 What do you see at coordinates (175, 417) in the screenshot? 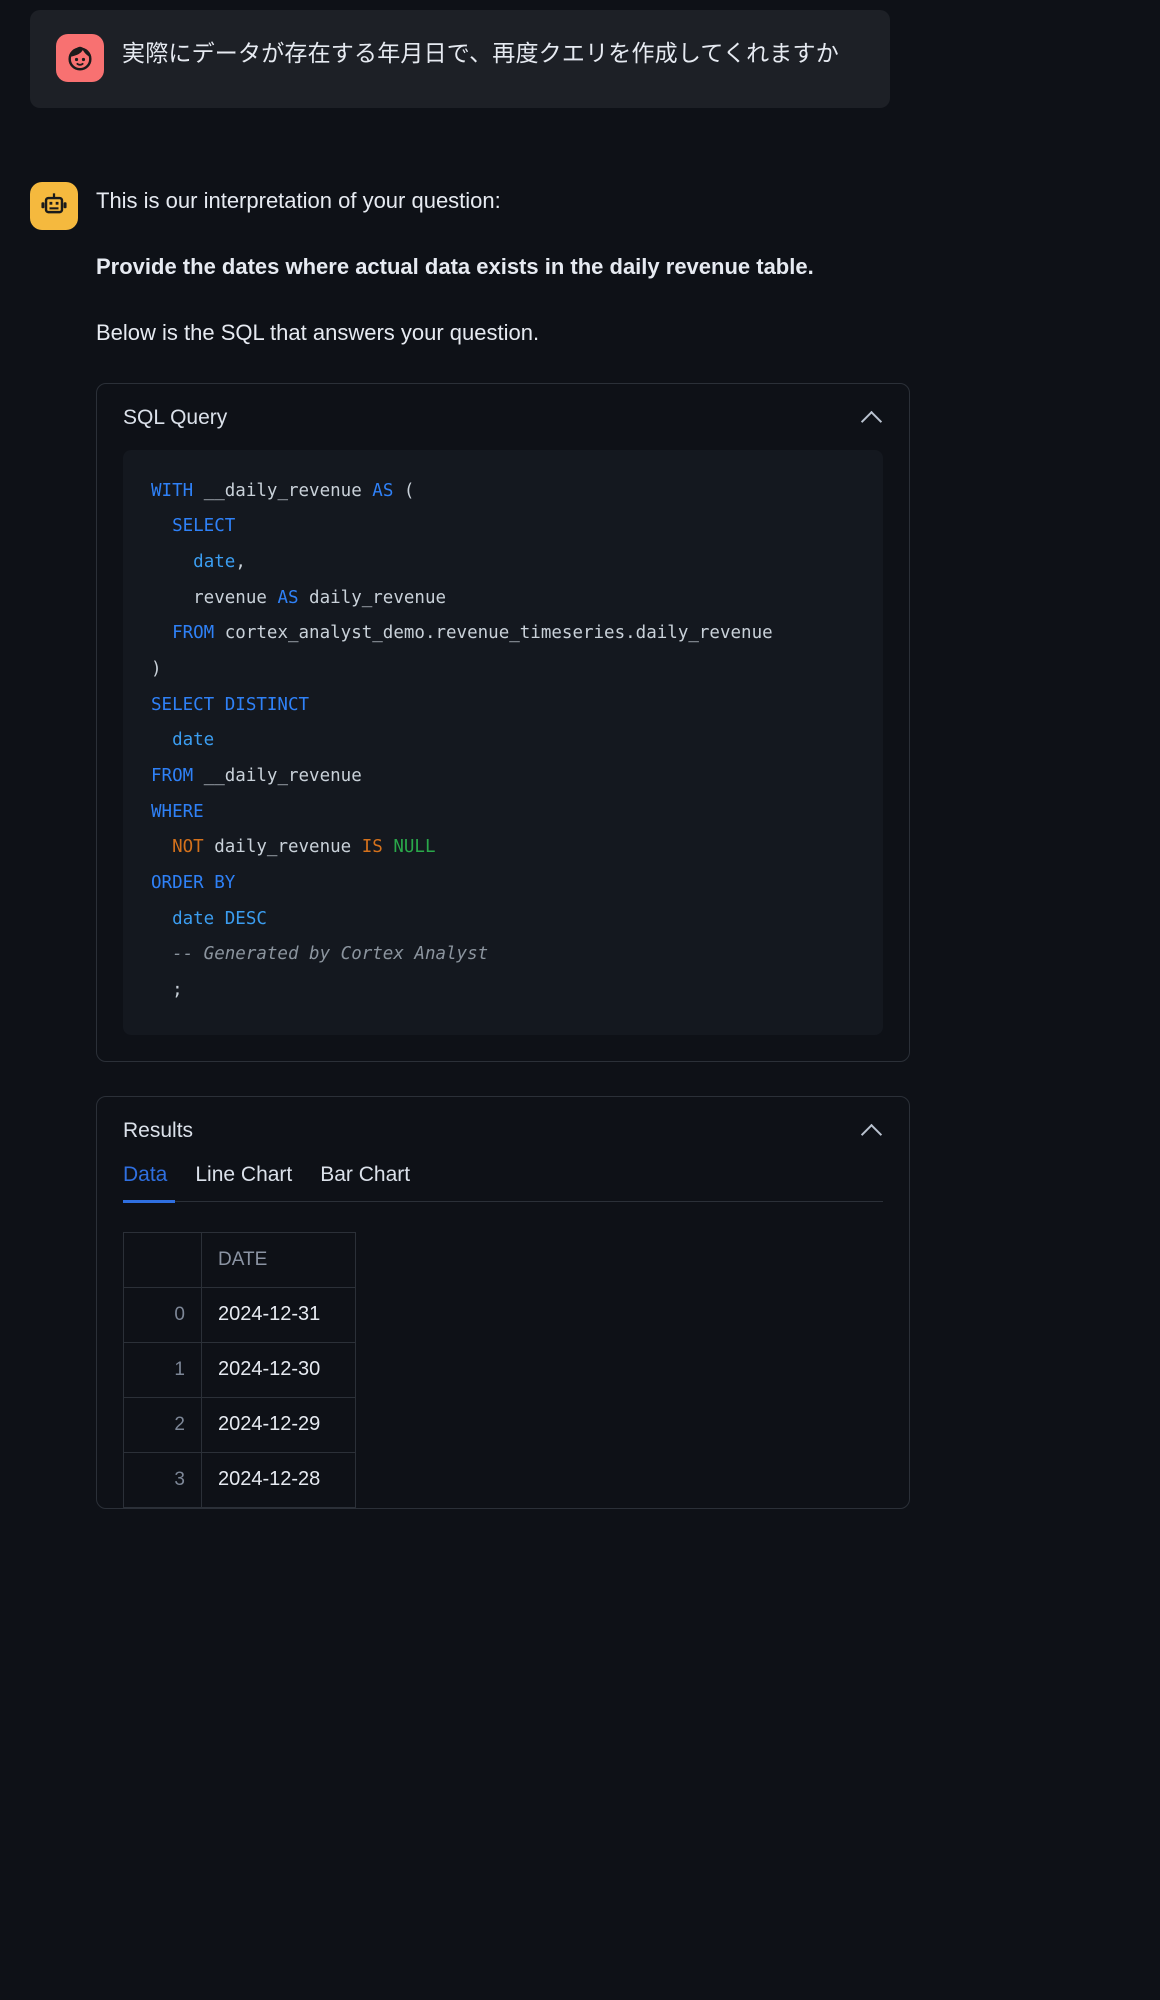
I see `sql-query-title: SQL Query` at bounding box center [175, 417].